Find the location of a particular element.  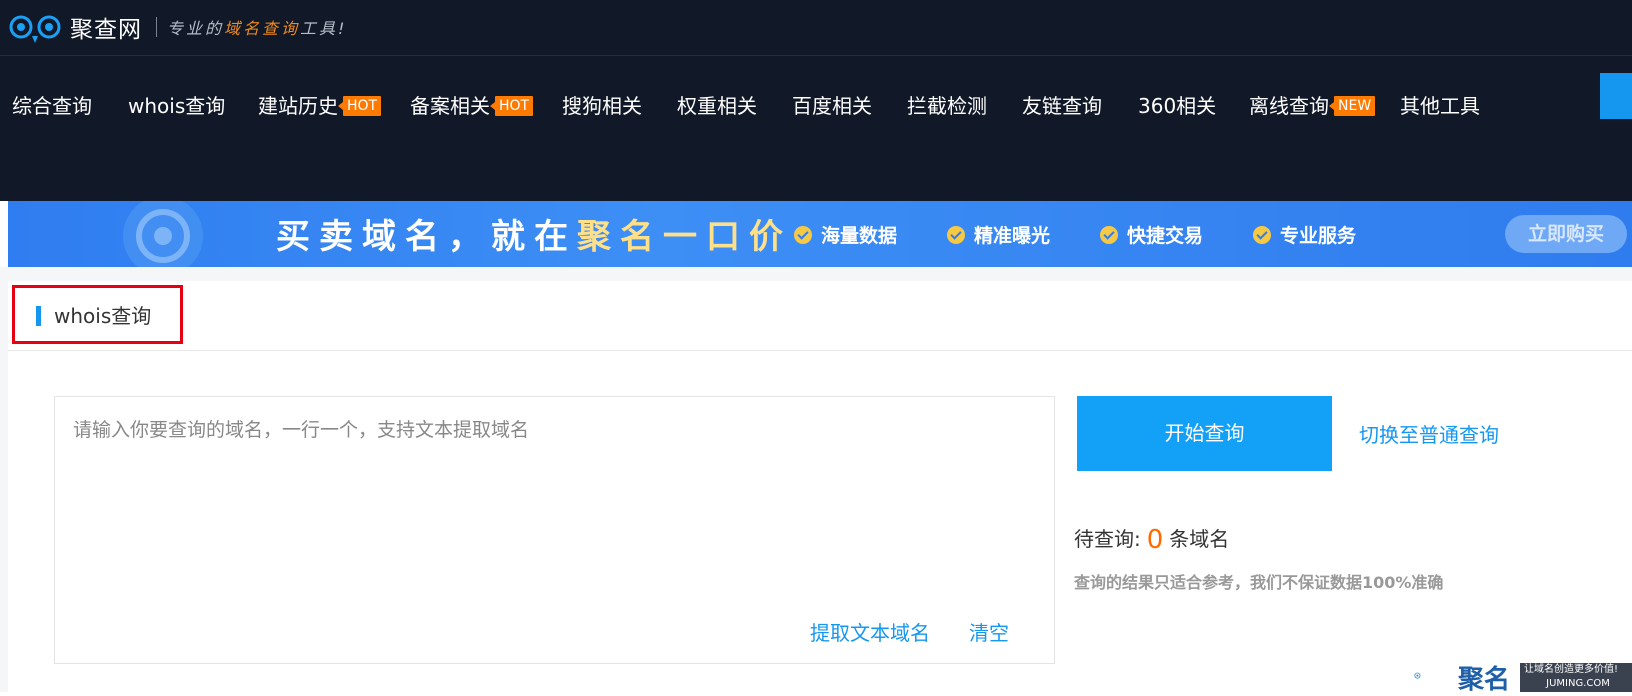

buy-now-button: 立即购买 is located at coordinates (1566, 234).